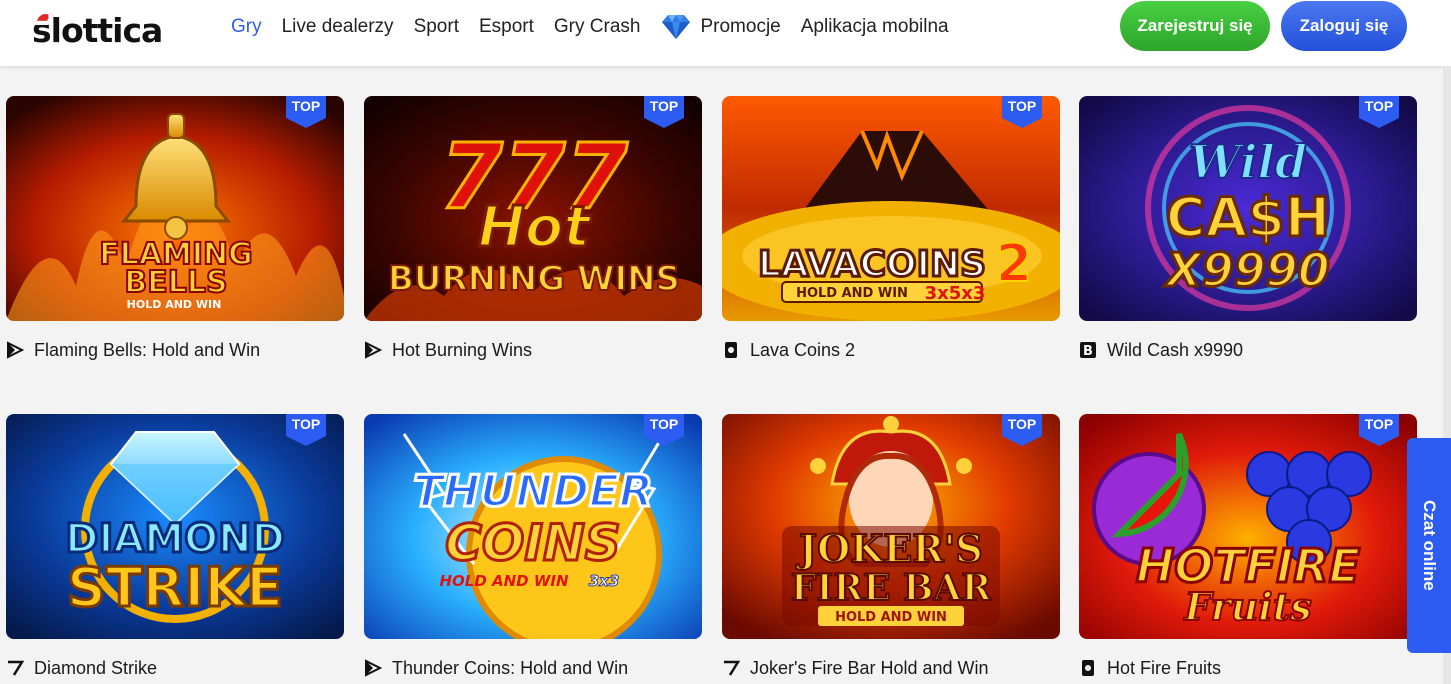  I want to click on slottica-logo: slottica, so click(97, 30).